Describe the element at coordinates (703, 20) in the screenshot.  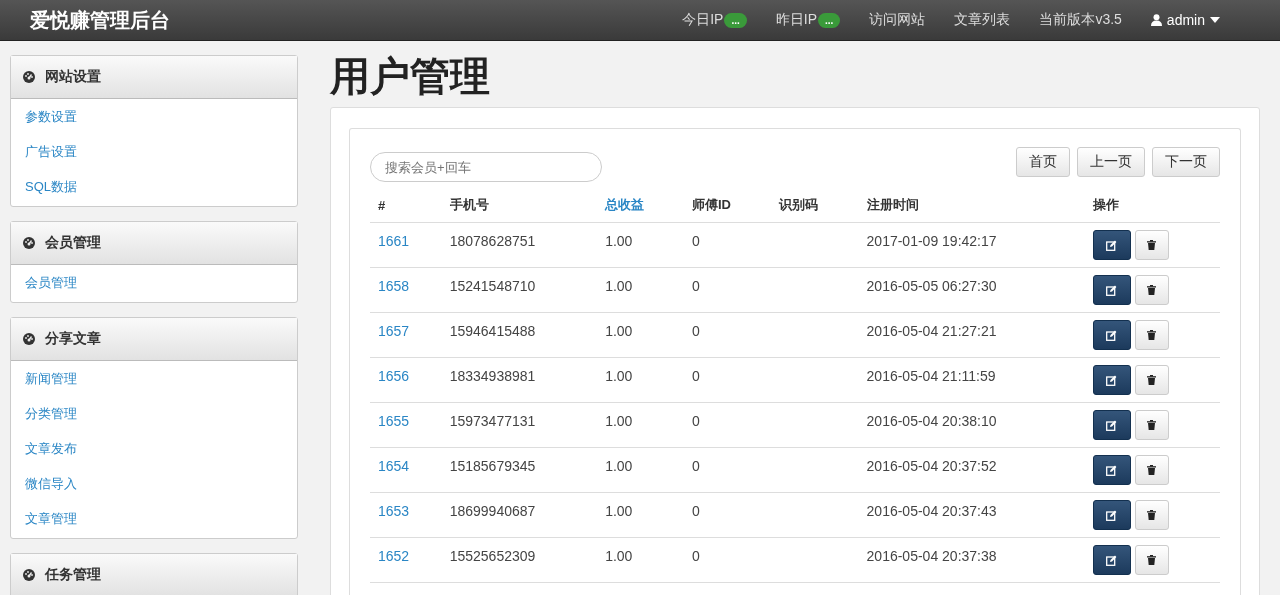
I see `nav-label: 今日IP` at that location.